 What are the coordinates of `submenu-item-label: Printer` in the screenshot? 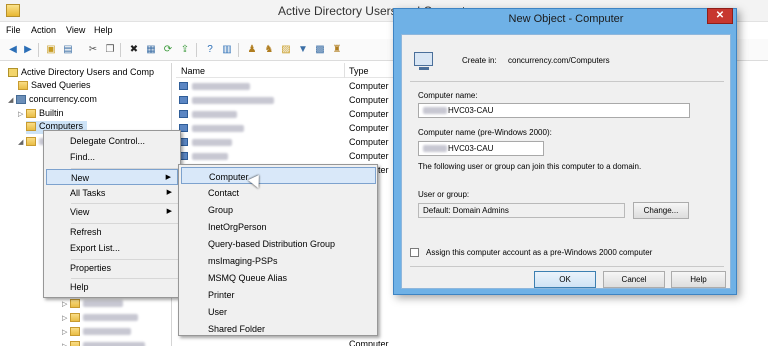 It's located at (221, 295).